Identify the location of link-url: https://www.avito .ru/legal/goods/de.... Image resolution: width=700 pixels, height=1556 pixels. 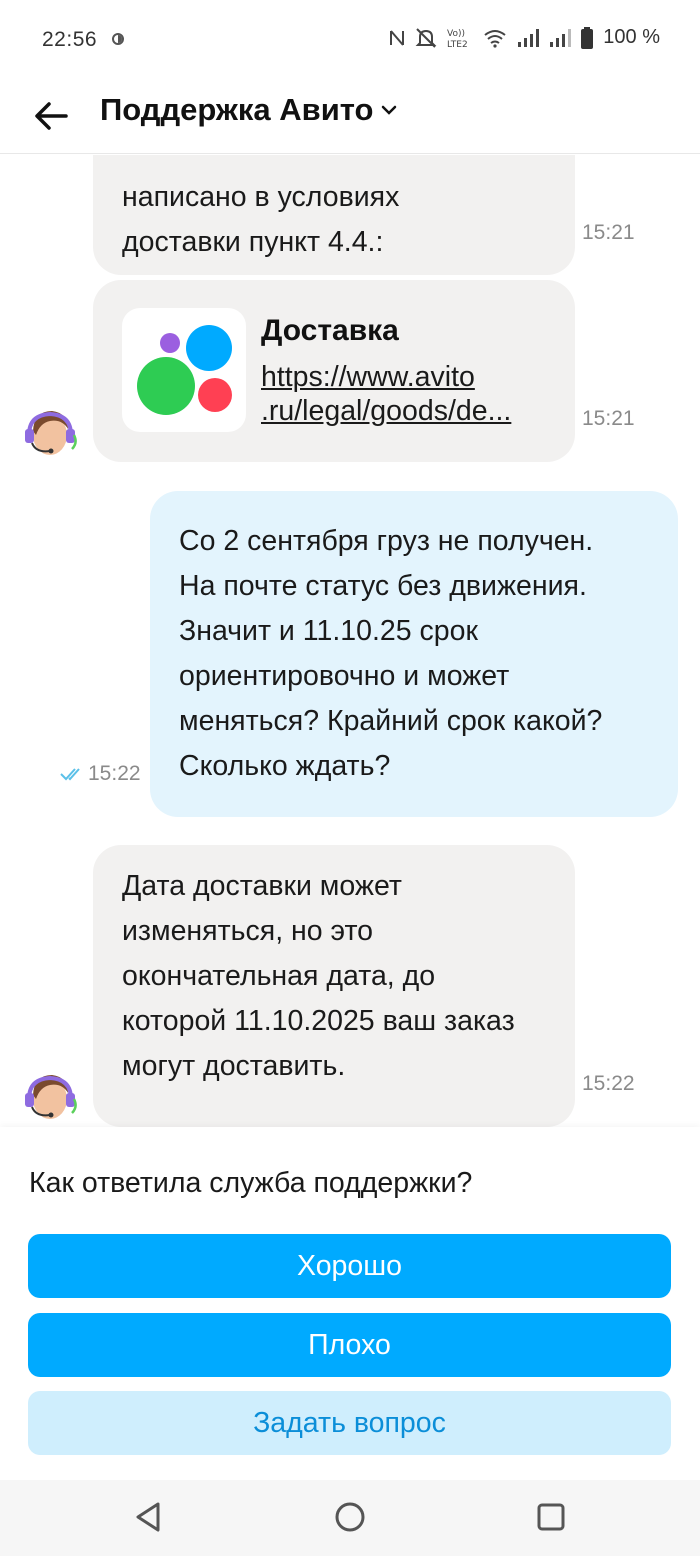
(407, 394).